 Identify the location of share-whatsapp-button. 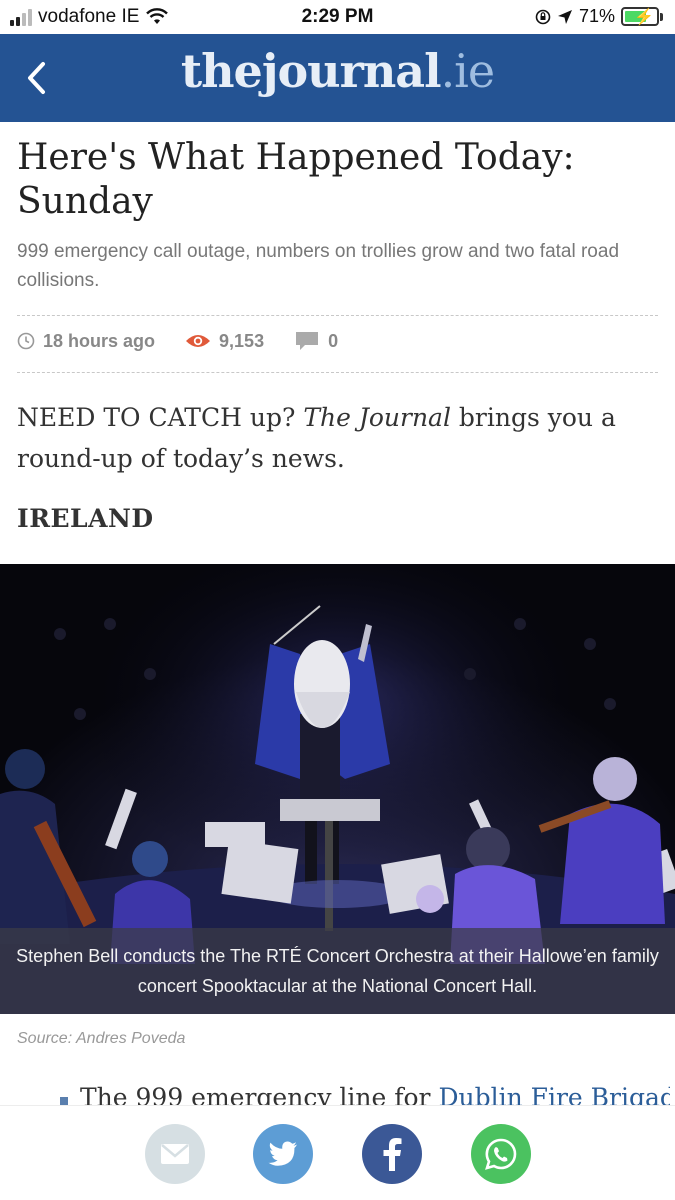
(501, 1154).